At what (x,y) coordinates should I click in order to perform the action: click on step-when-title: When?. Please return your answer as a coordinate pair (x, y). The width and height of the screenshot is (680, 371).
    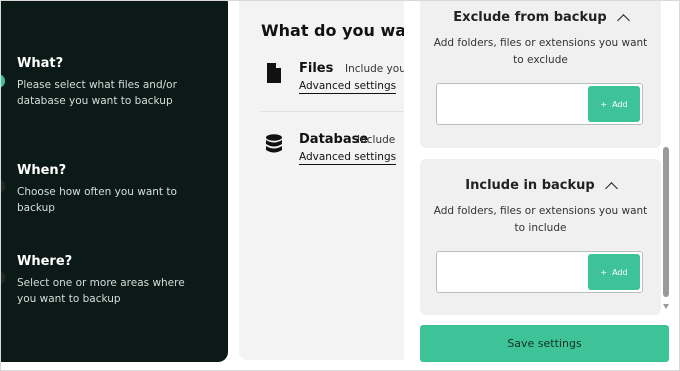
    Looking at the image, I should click on (42, 170).